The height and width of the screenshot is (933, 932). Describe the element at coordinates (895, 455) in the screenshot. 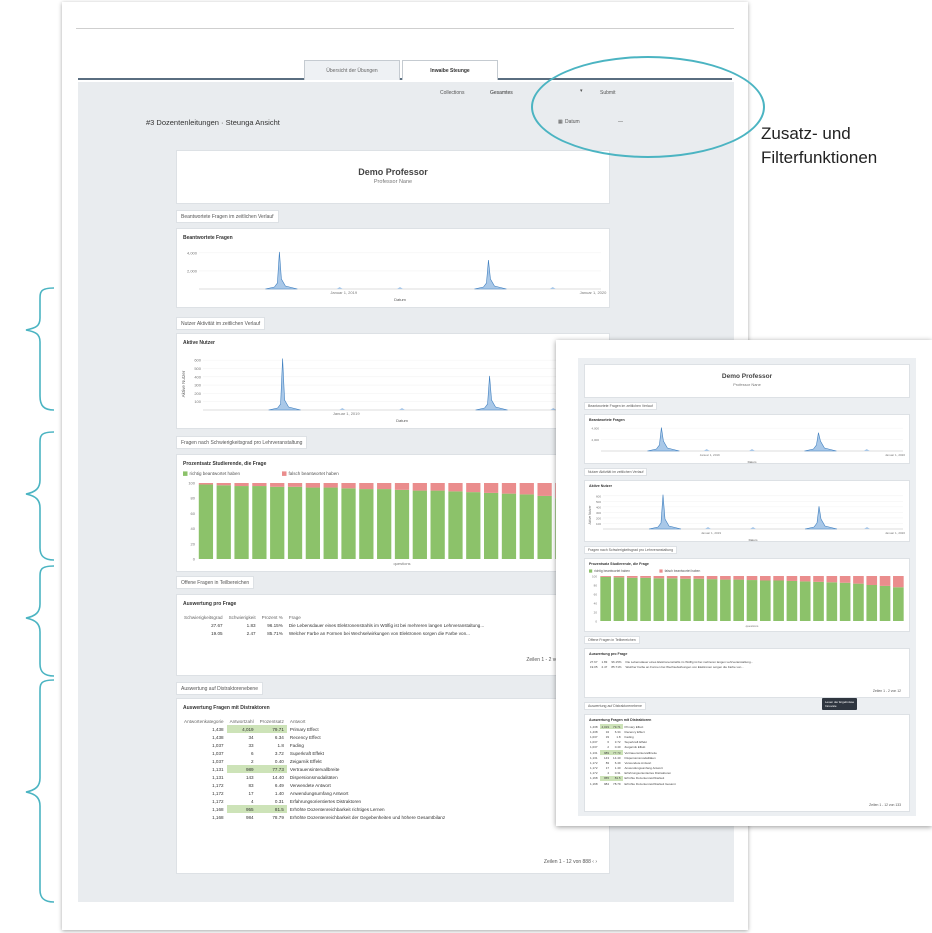

I see `x-tick-label: Januar 1, 2020` at that location.